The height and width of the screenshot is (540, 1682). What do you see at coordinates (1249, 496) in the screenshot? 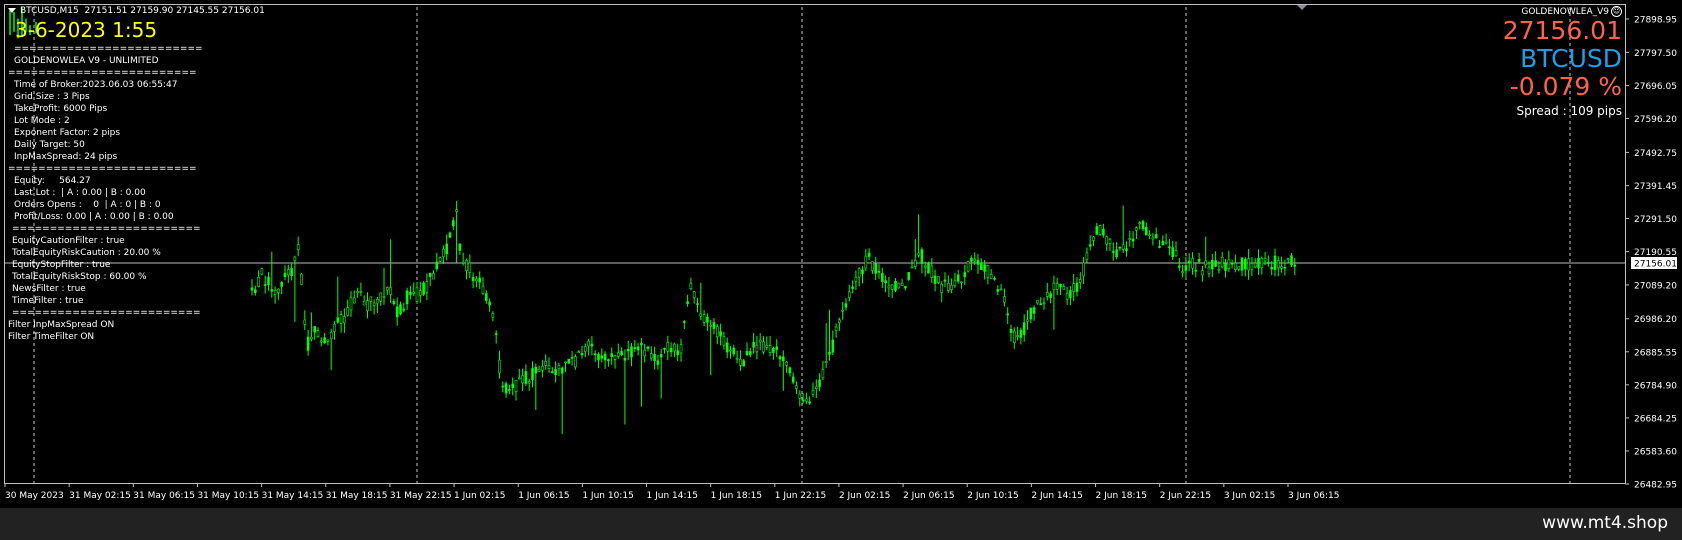
I see `x-tick-label: 3 Jun 02:15` at bounding box center [1249, 496].